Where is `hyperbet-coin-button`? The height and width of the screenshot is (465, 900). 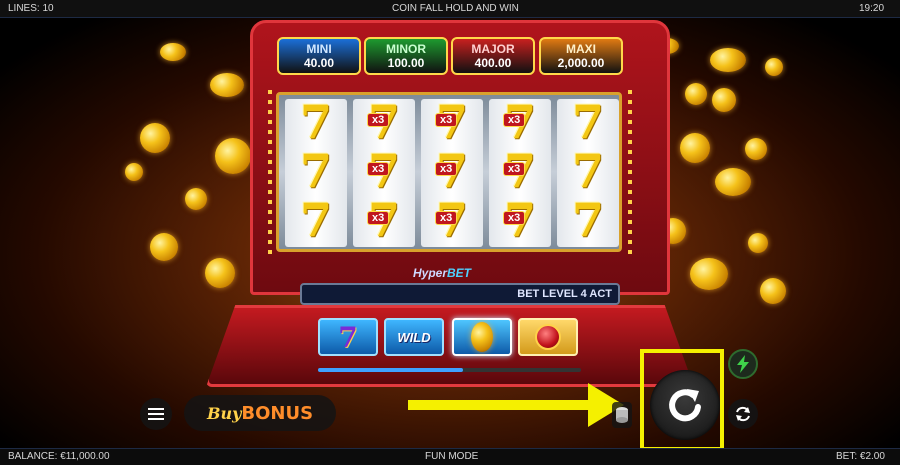 hyperbet-coin-button is located at coordinates (482, 337).